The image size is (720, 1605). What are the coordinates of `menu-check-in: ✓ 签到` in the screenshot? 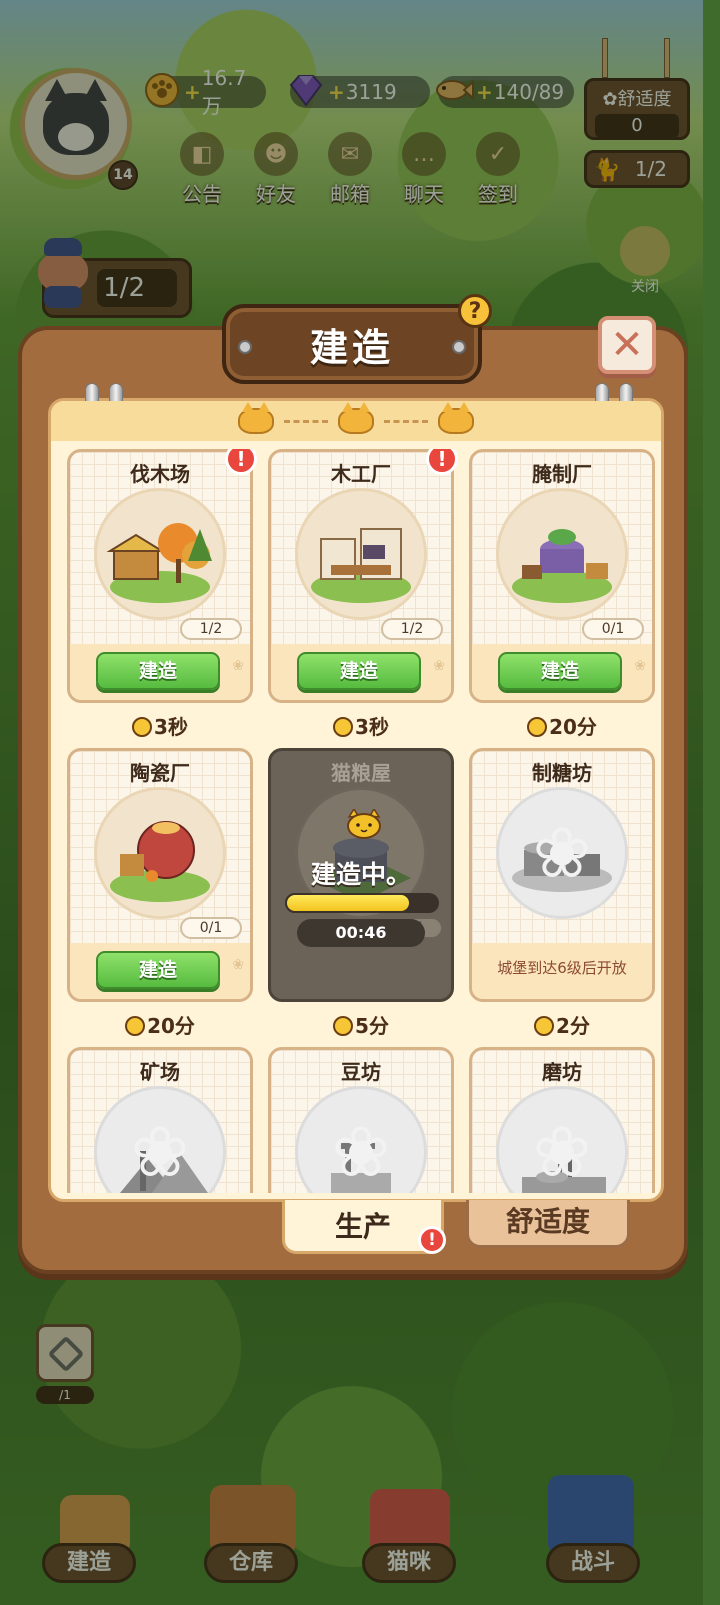 It's located at (498, 169).